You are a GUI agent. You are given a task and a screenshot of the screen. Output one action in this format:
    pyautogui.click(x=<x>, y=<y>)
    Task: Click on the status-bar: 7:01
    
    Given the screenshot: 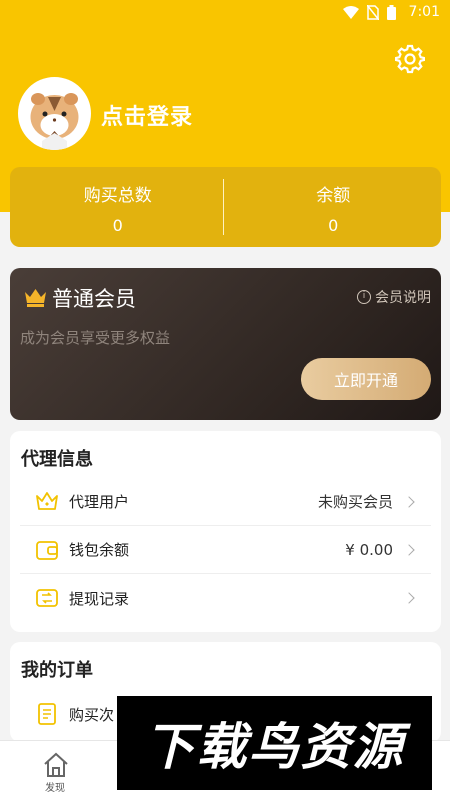 What is the action you would take?
    pyautogui.click(x=225, y=13)
    